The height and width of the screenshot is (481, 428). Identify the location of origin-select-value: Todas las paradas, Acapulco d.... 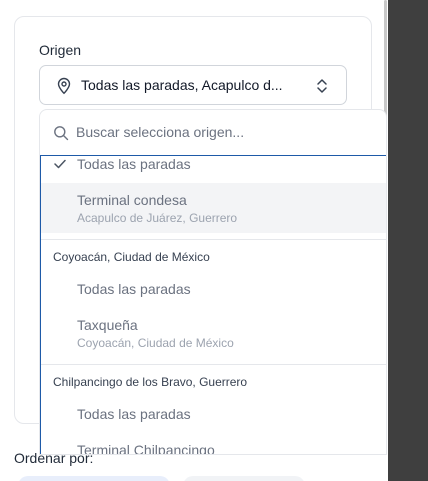
(182, 85).